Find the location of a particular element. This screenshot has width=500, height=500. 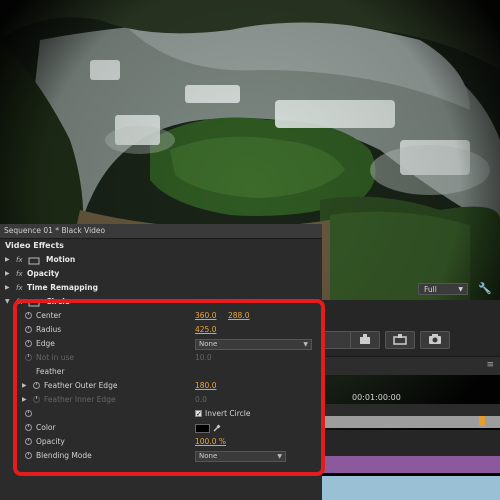

property-label-feather: Feather is located at coordinates (50, 371).